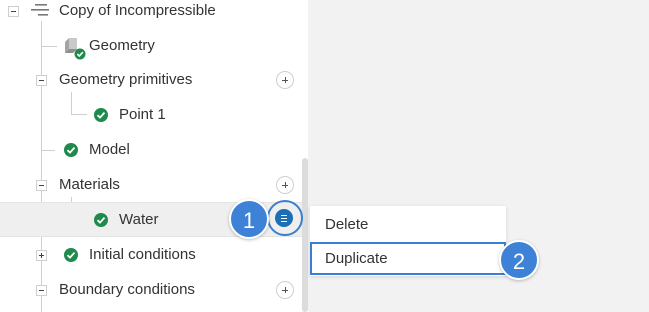  I want to click on tree-item-model: Model, so click(151, 150).